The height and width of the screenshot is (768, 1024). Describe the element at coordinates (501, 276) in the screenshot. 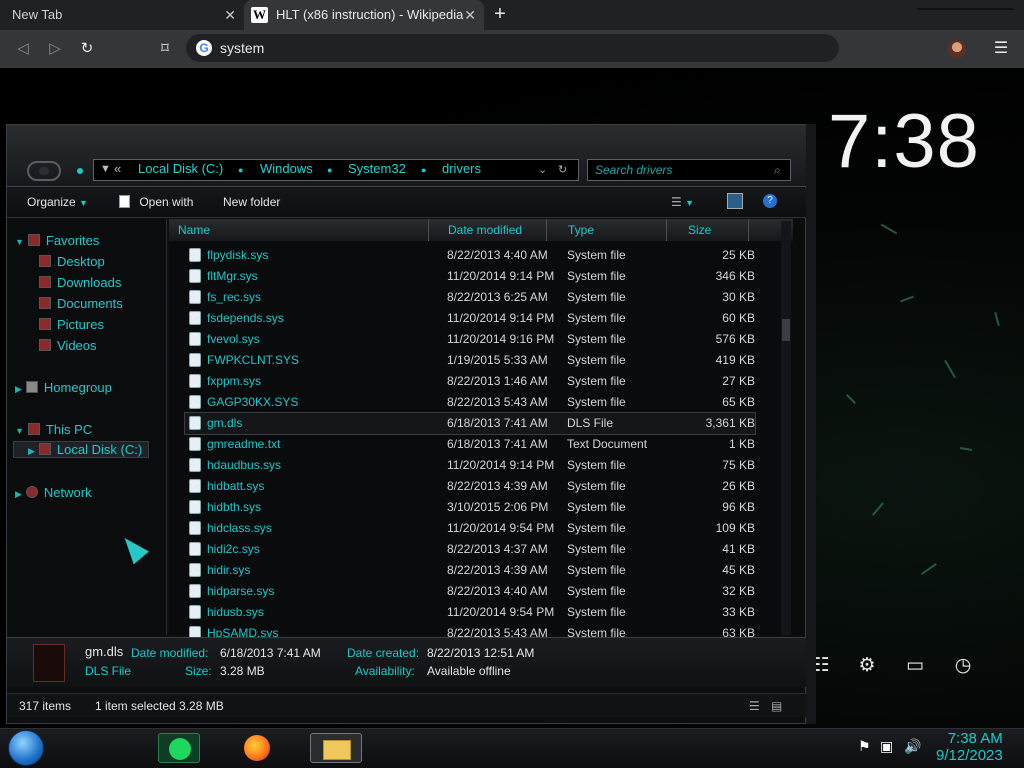

I see `file-date: 11/20/2014 9:14 PM` at that location.